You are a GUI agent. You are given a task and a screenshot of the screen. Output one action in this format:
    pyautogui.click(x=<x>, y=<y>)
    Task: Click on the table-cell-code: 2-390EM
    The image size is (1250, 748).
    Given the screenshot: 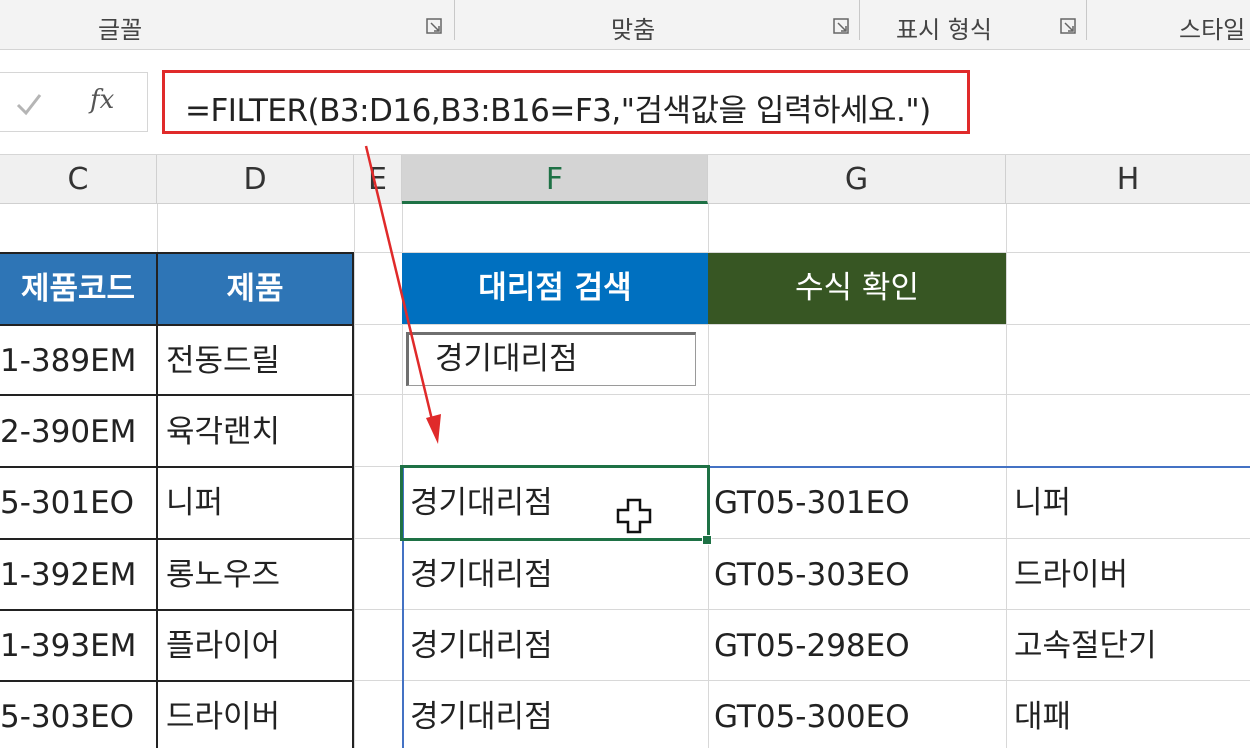 What is the action you would take?
    pyautogui.click(x=77, y=432)
    